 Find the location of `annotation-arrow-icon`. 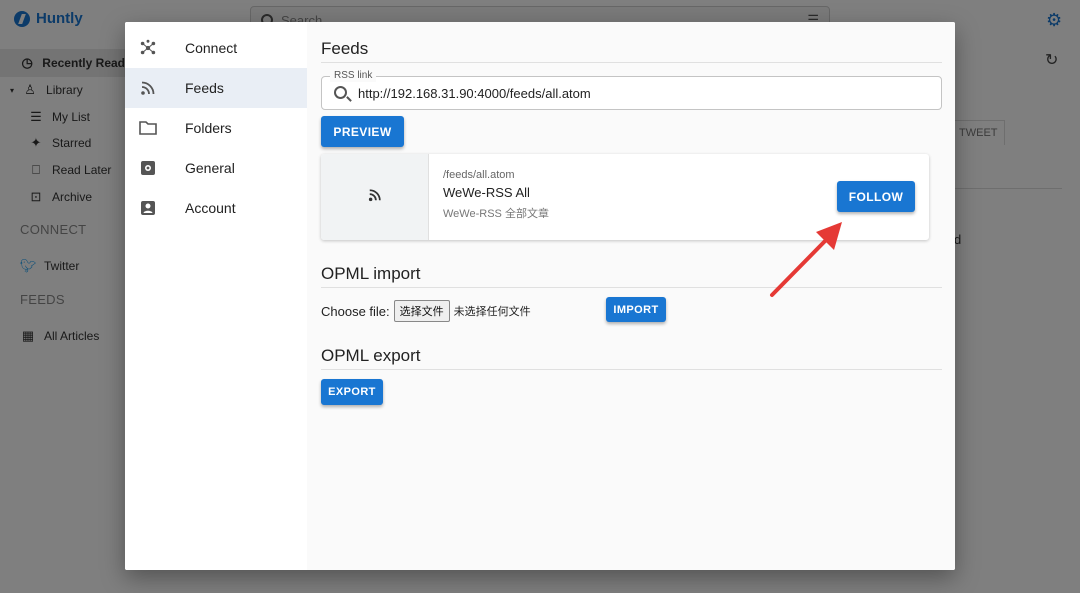

annotation-arrow-icon is located at coordinates (806, 259).